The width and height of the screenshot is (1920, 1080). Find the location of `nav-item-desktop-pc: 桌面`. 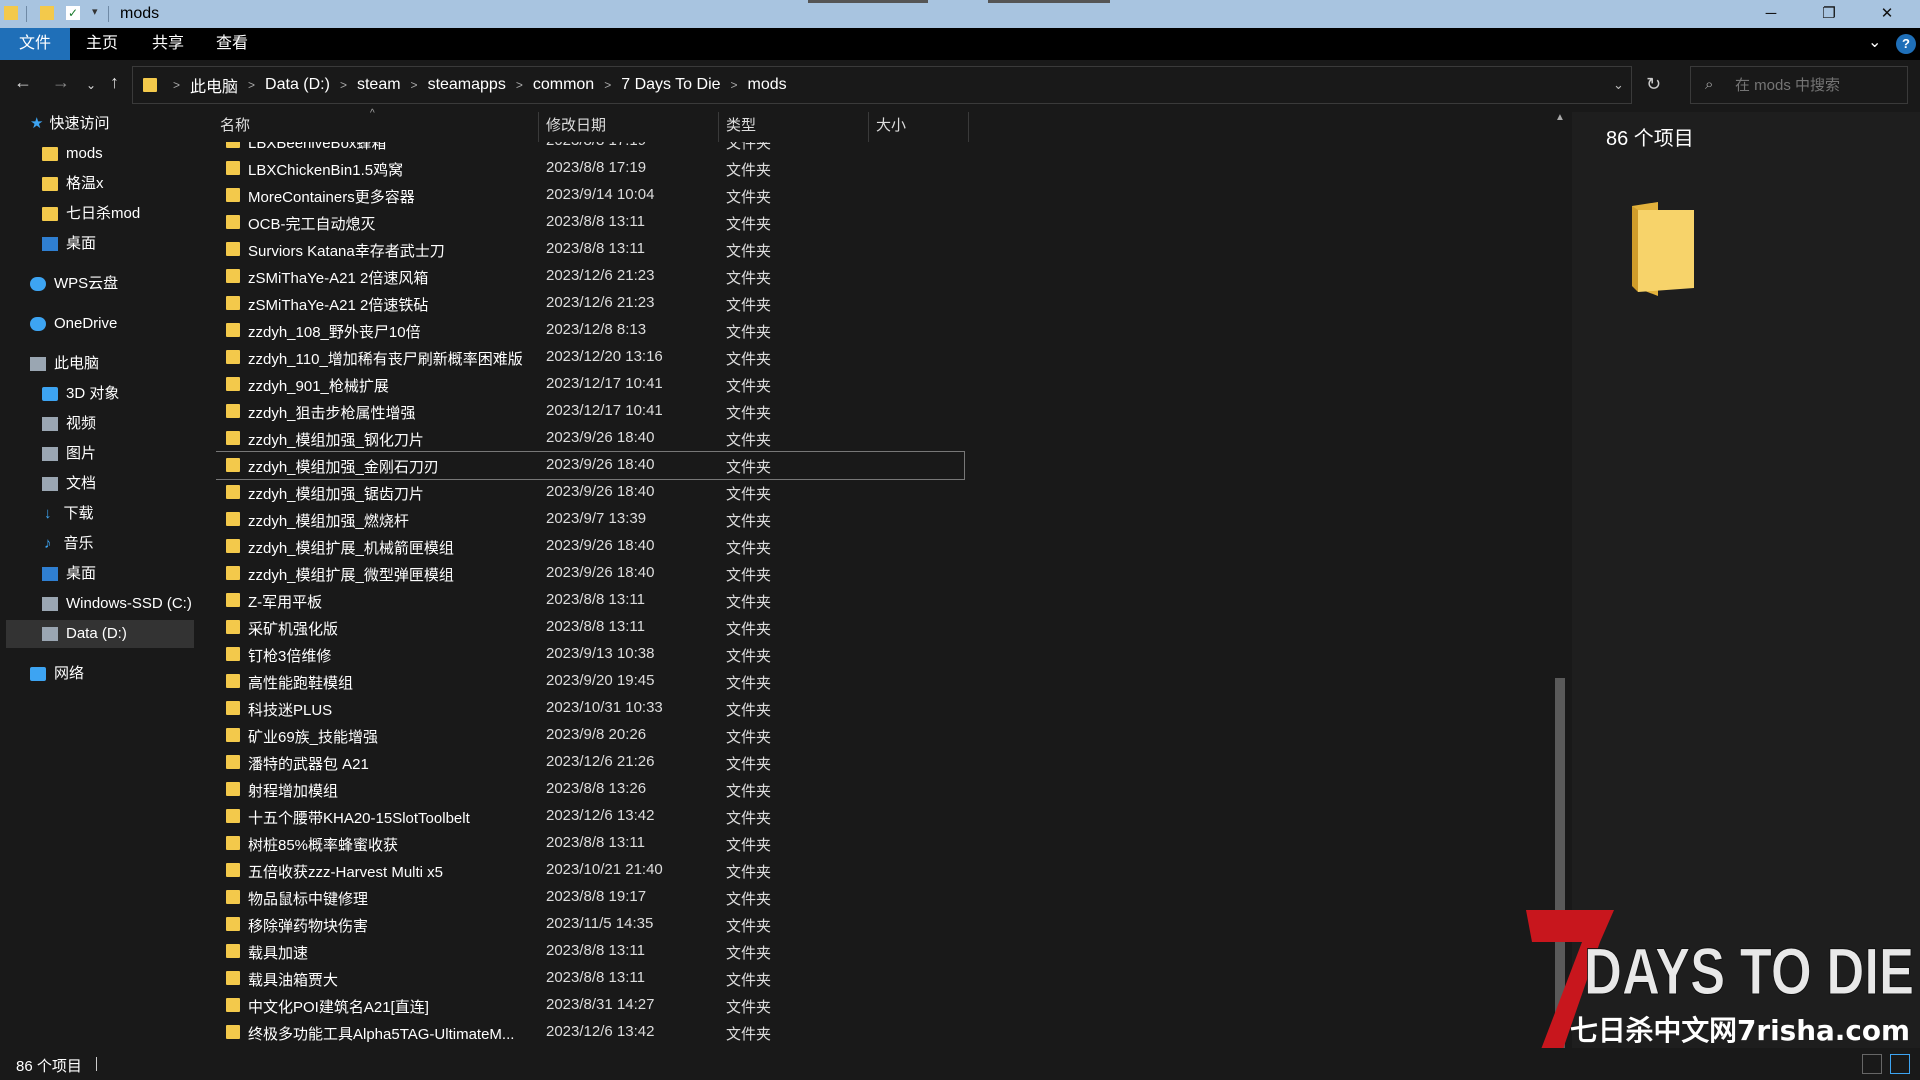

nav-item-desktop-pc: 桌面 is located at coordinates (69, 574).